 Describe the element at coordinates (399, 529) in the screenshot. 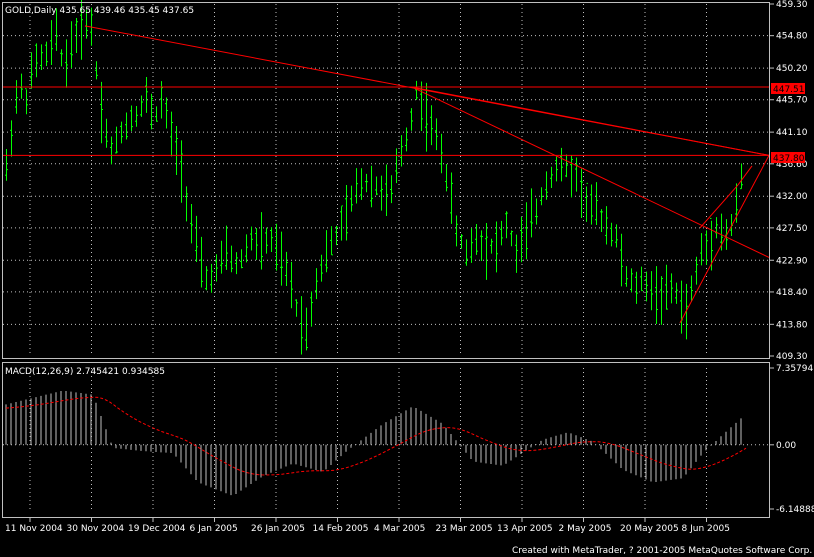

I see `date-tick-label: 4 Mar 2005` at that location.